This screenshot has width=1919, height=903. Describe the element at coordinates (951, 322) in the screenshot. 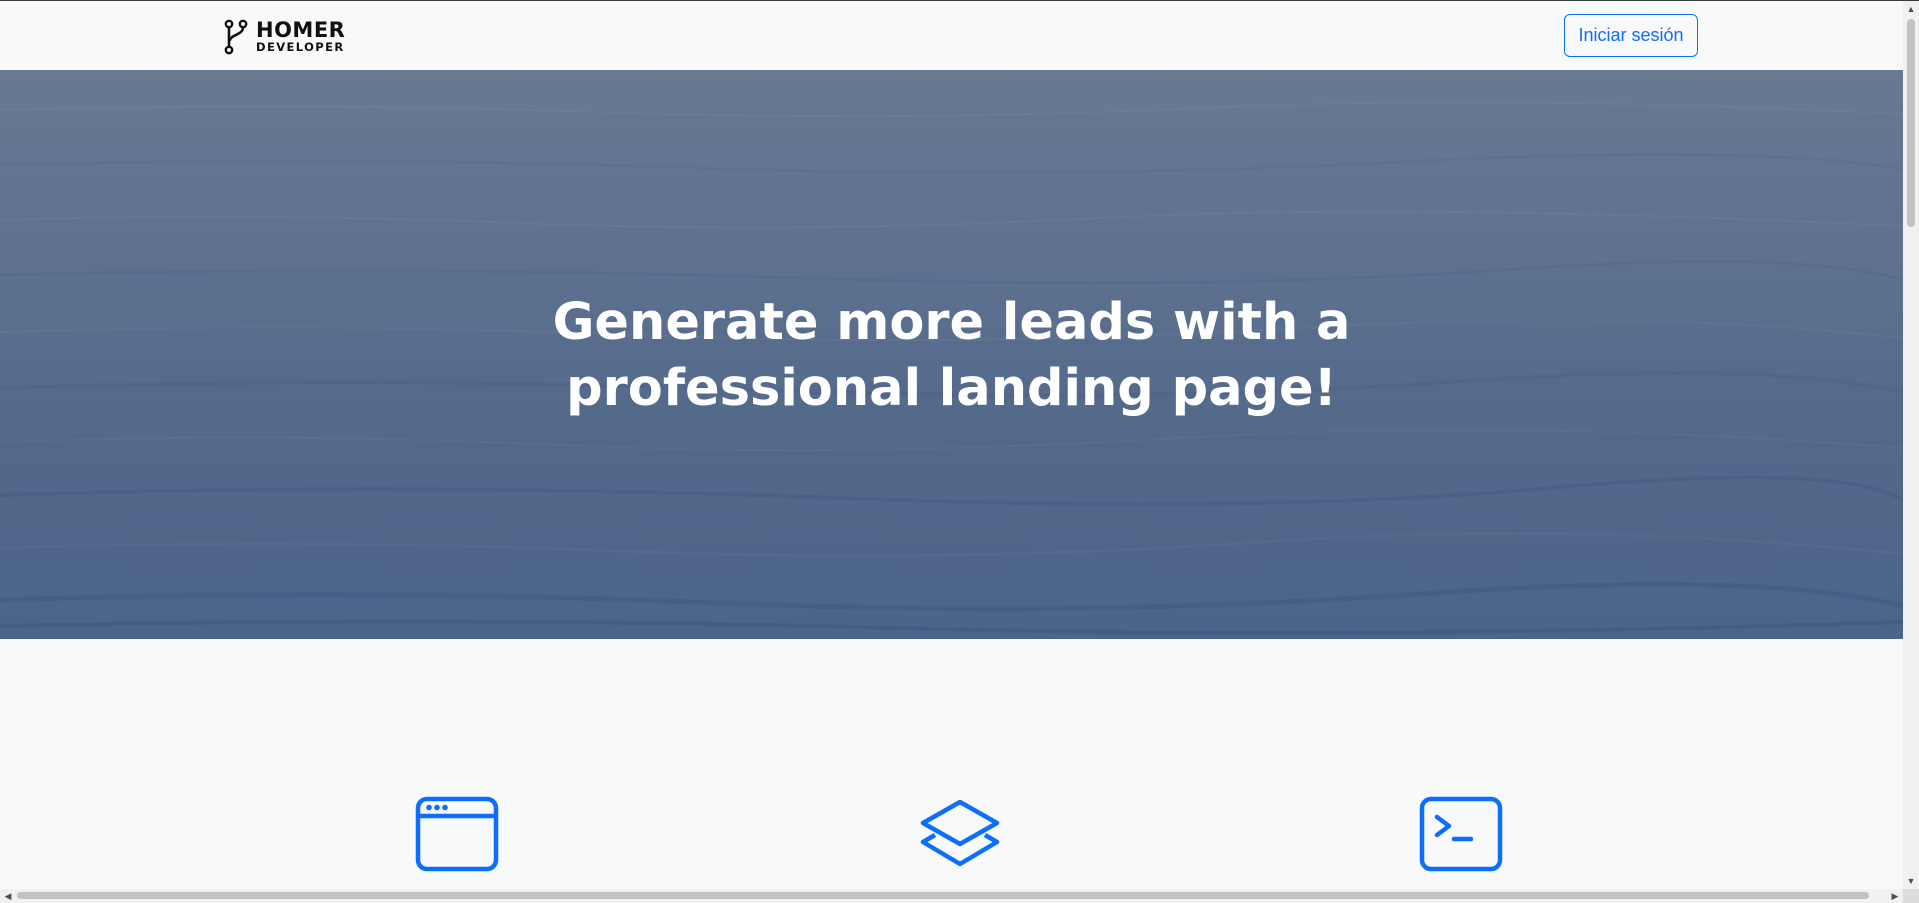

I see `hero-title-line1: Generate more leads with a` at that location.